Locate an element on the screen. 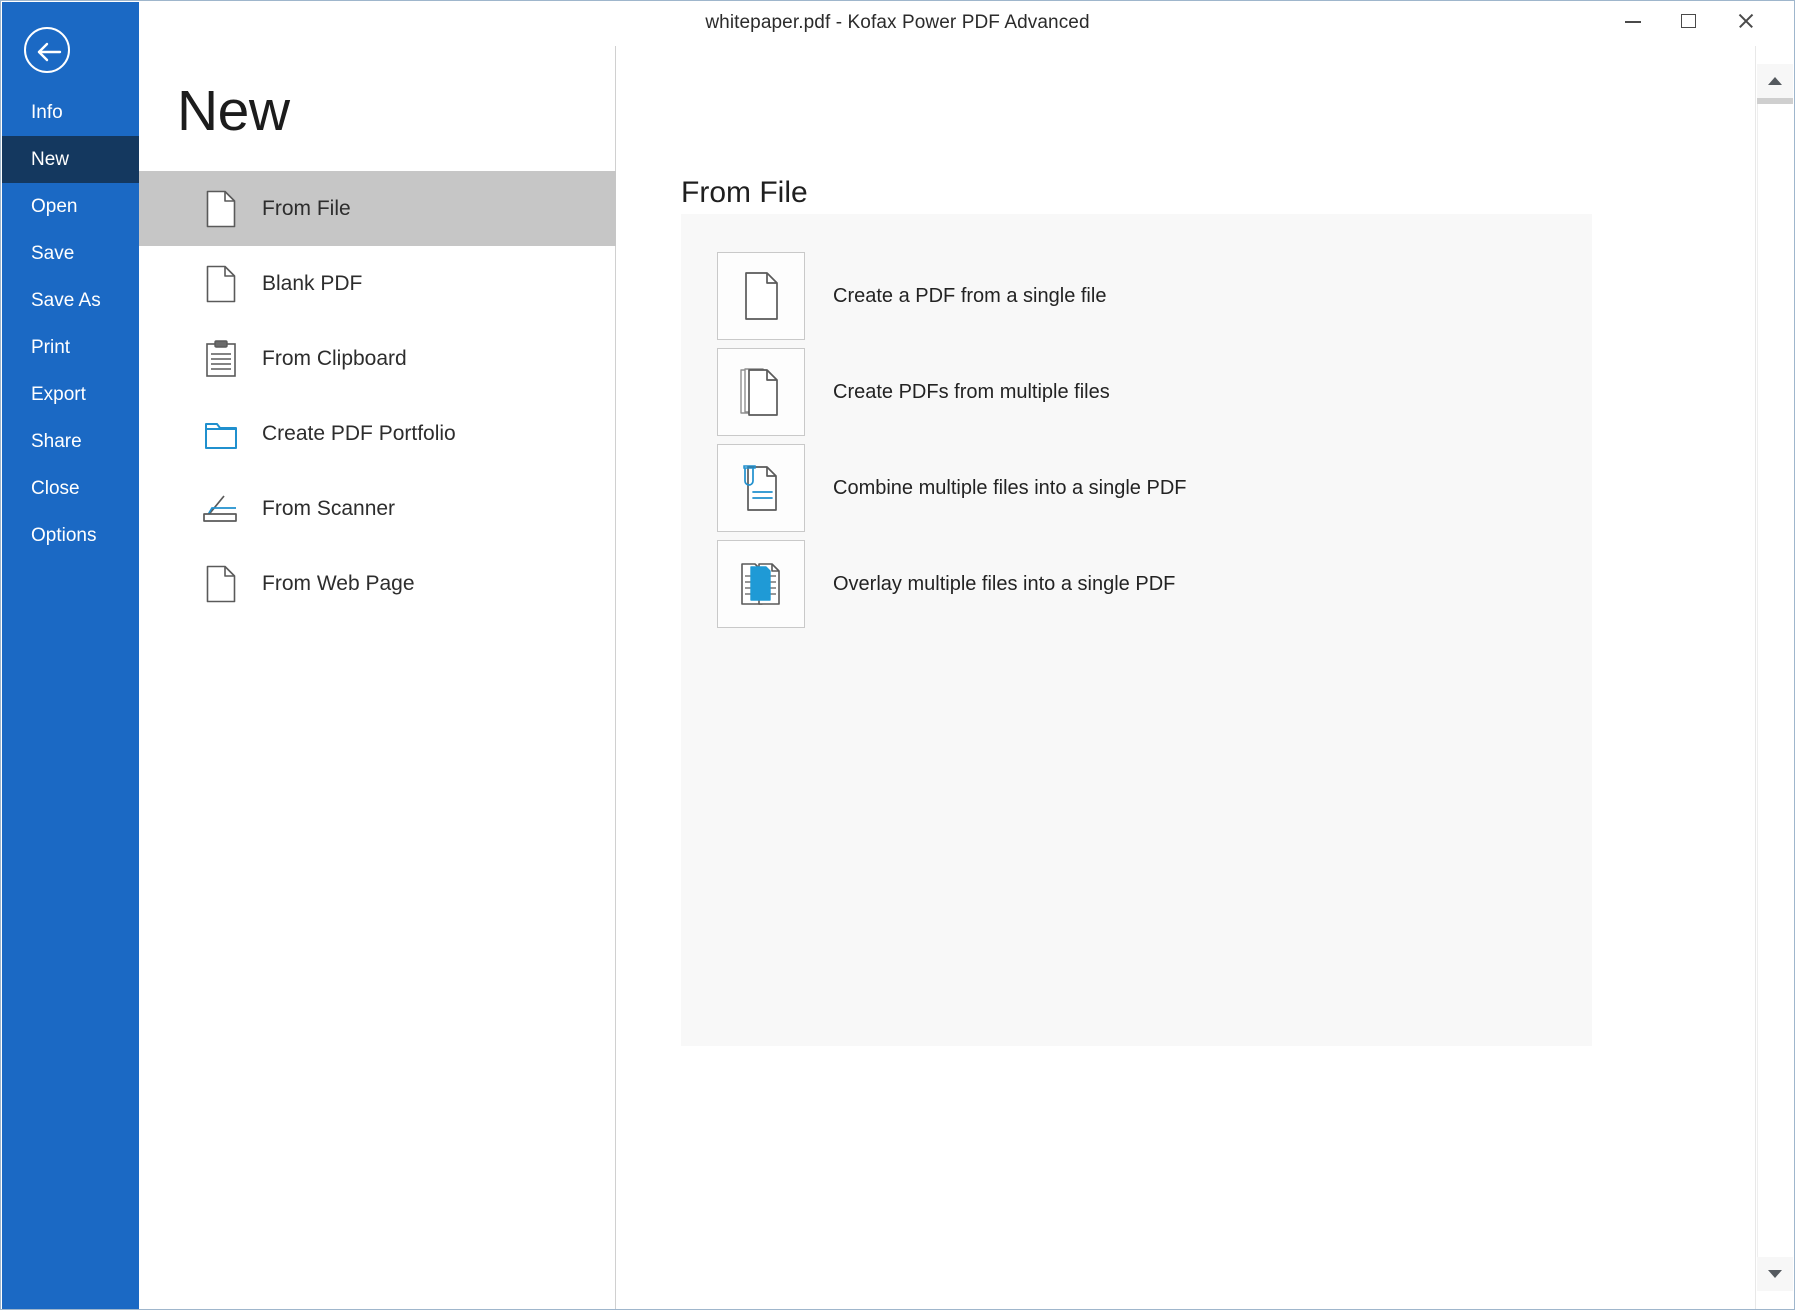 Image resolution: width=1795 pixels, height=1310 pixels. source-item-label: From File is located at coordinates (306, 208).